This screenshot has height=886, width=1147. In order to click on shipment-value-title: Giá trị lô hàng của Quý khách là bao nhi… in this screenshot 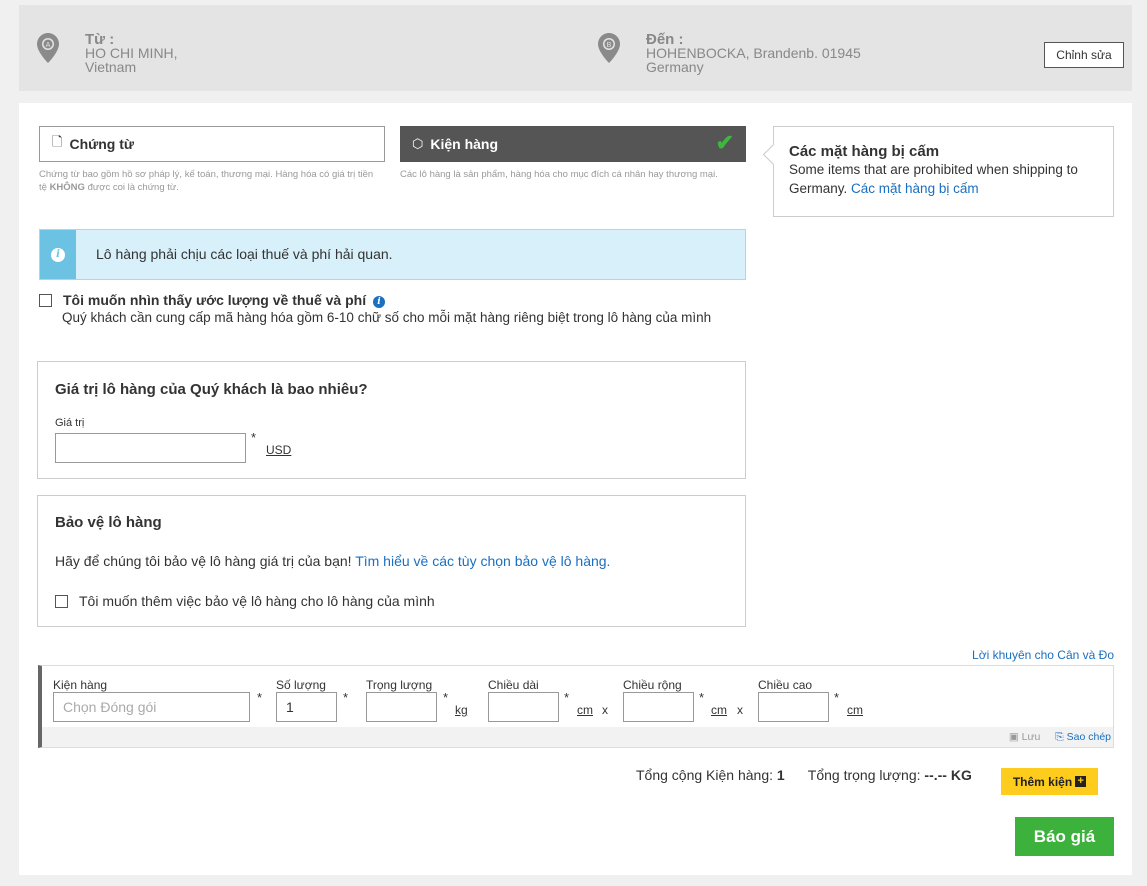, I will do `click(211, 389)`.